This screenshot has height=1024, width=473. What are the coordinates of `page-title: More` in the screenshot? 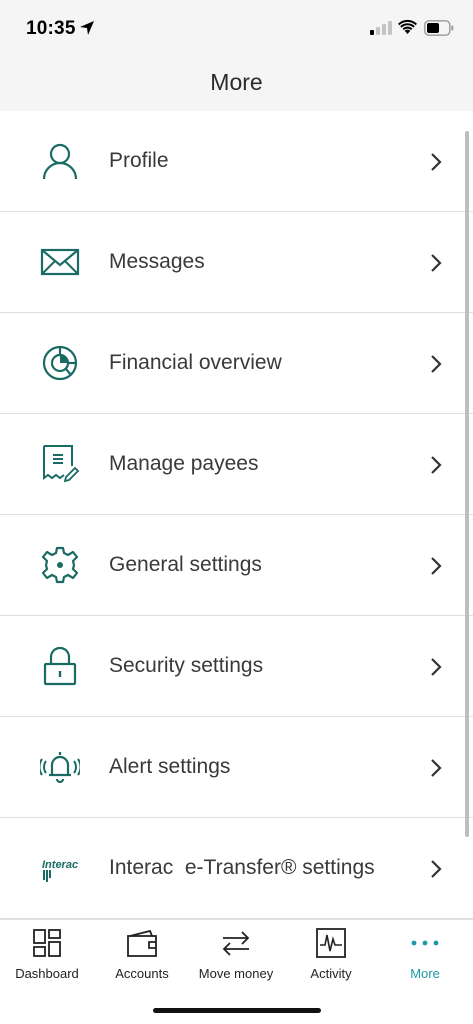 It's located at (236, 82).